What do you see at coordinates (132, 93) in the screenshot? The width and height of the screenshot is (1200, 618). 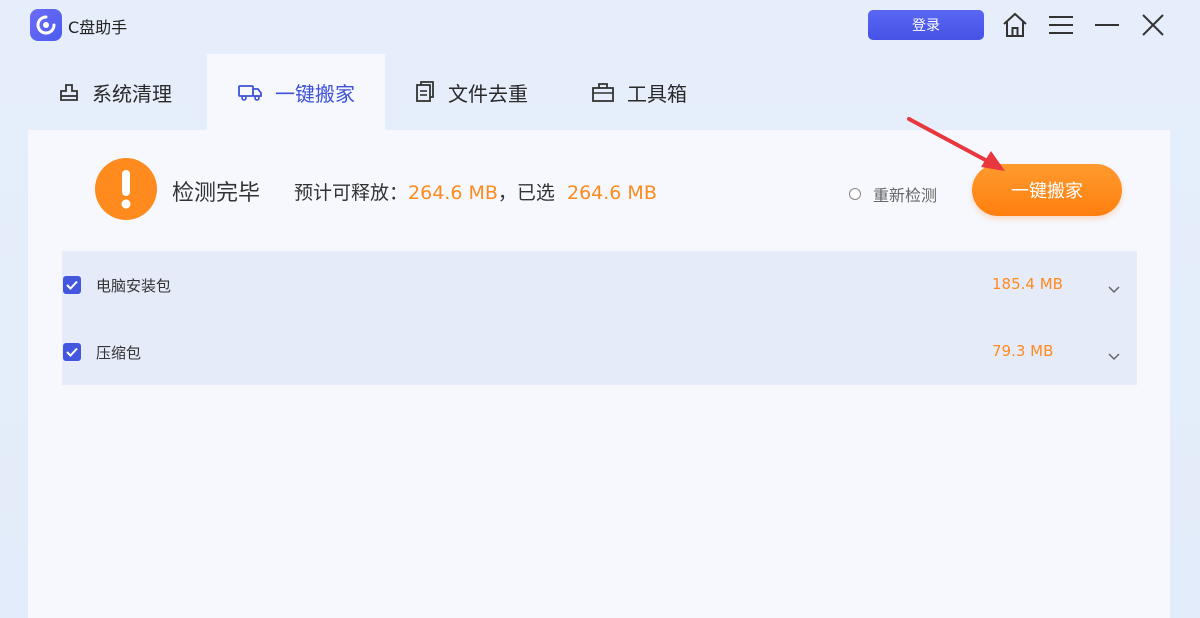 I see `tab-label: 系统清理` at bounding box center [132, 93].